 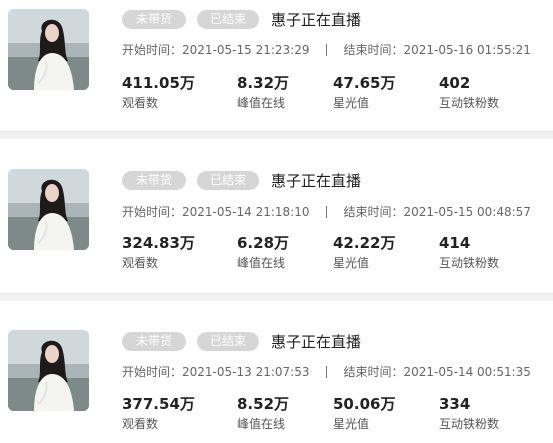 I want to click on stat-value: 47.65万, so click(x=364, y=83).